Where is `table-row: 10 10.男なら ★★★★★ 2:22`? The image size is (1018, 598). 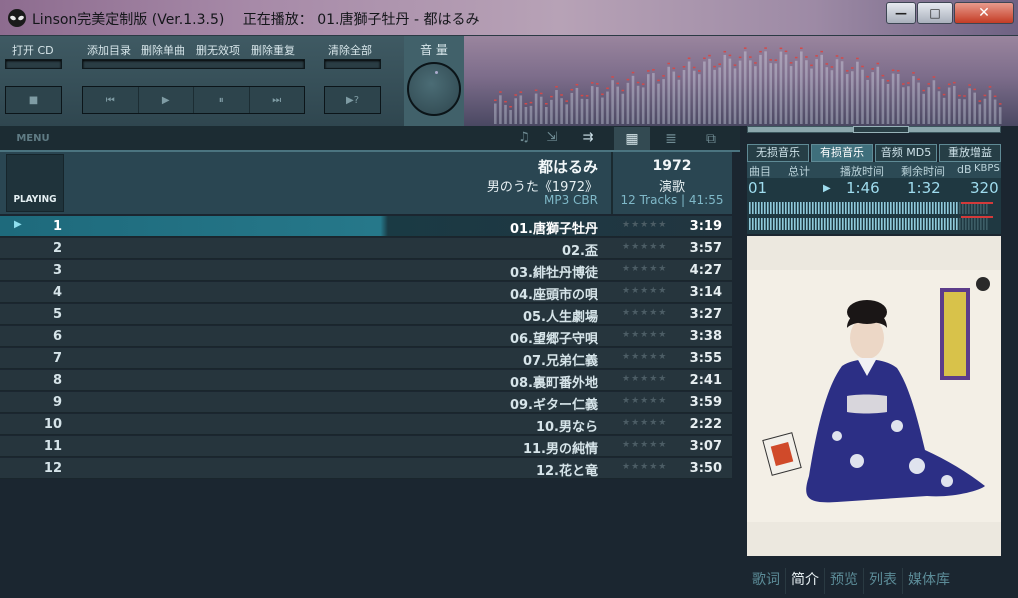
table-row: 10 10.男なら ★★★★★ 2:22 is located at coordinates (366, 424).